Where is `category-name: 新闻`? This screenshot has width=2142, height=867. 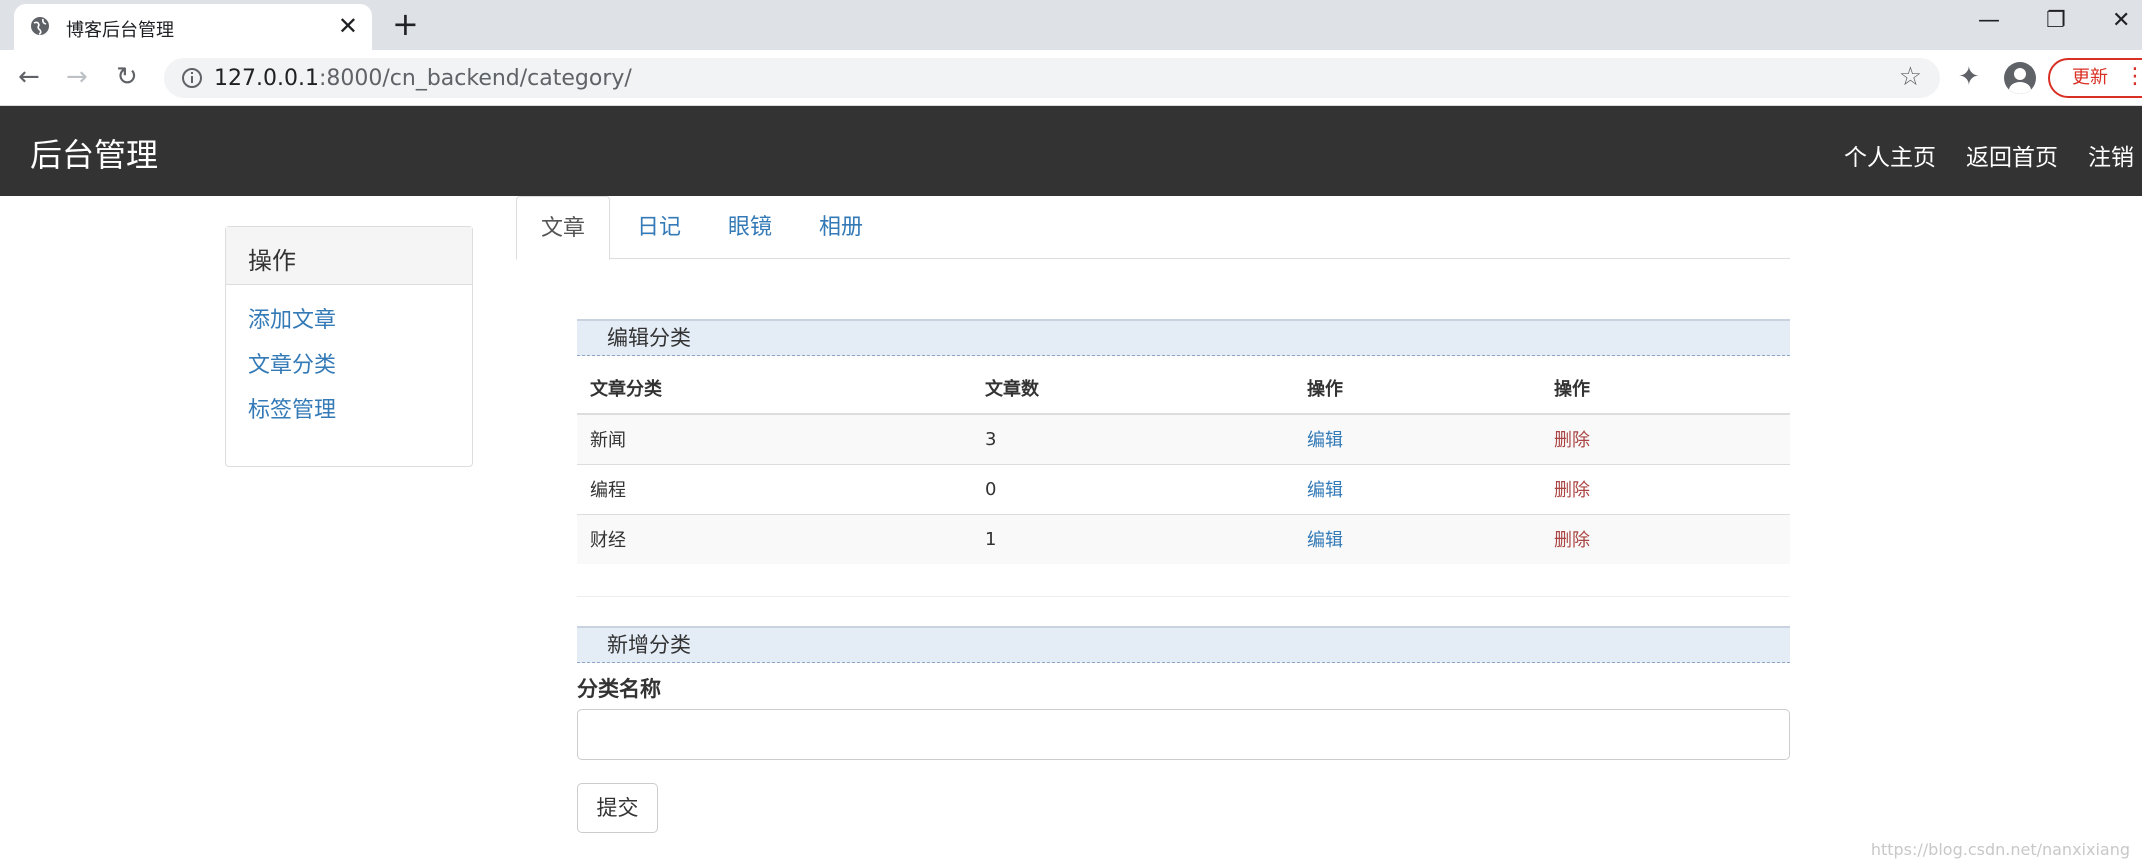
category-name: 新闻 is located at coordinates (774, 438).